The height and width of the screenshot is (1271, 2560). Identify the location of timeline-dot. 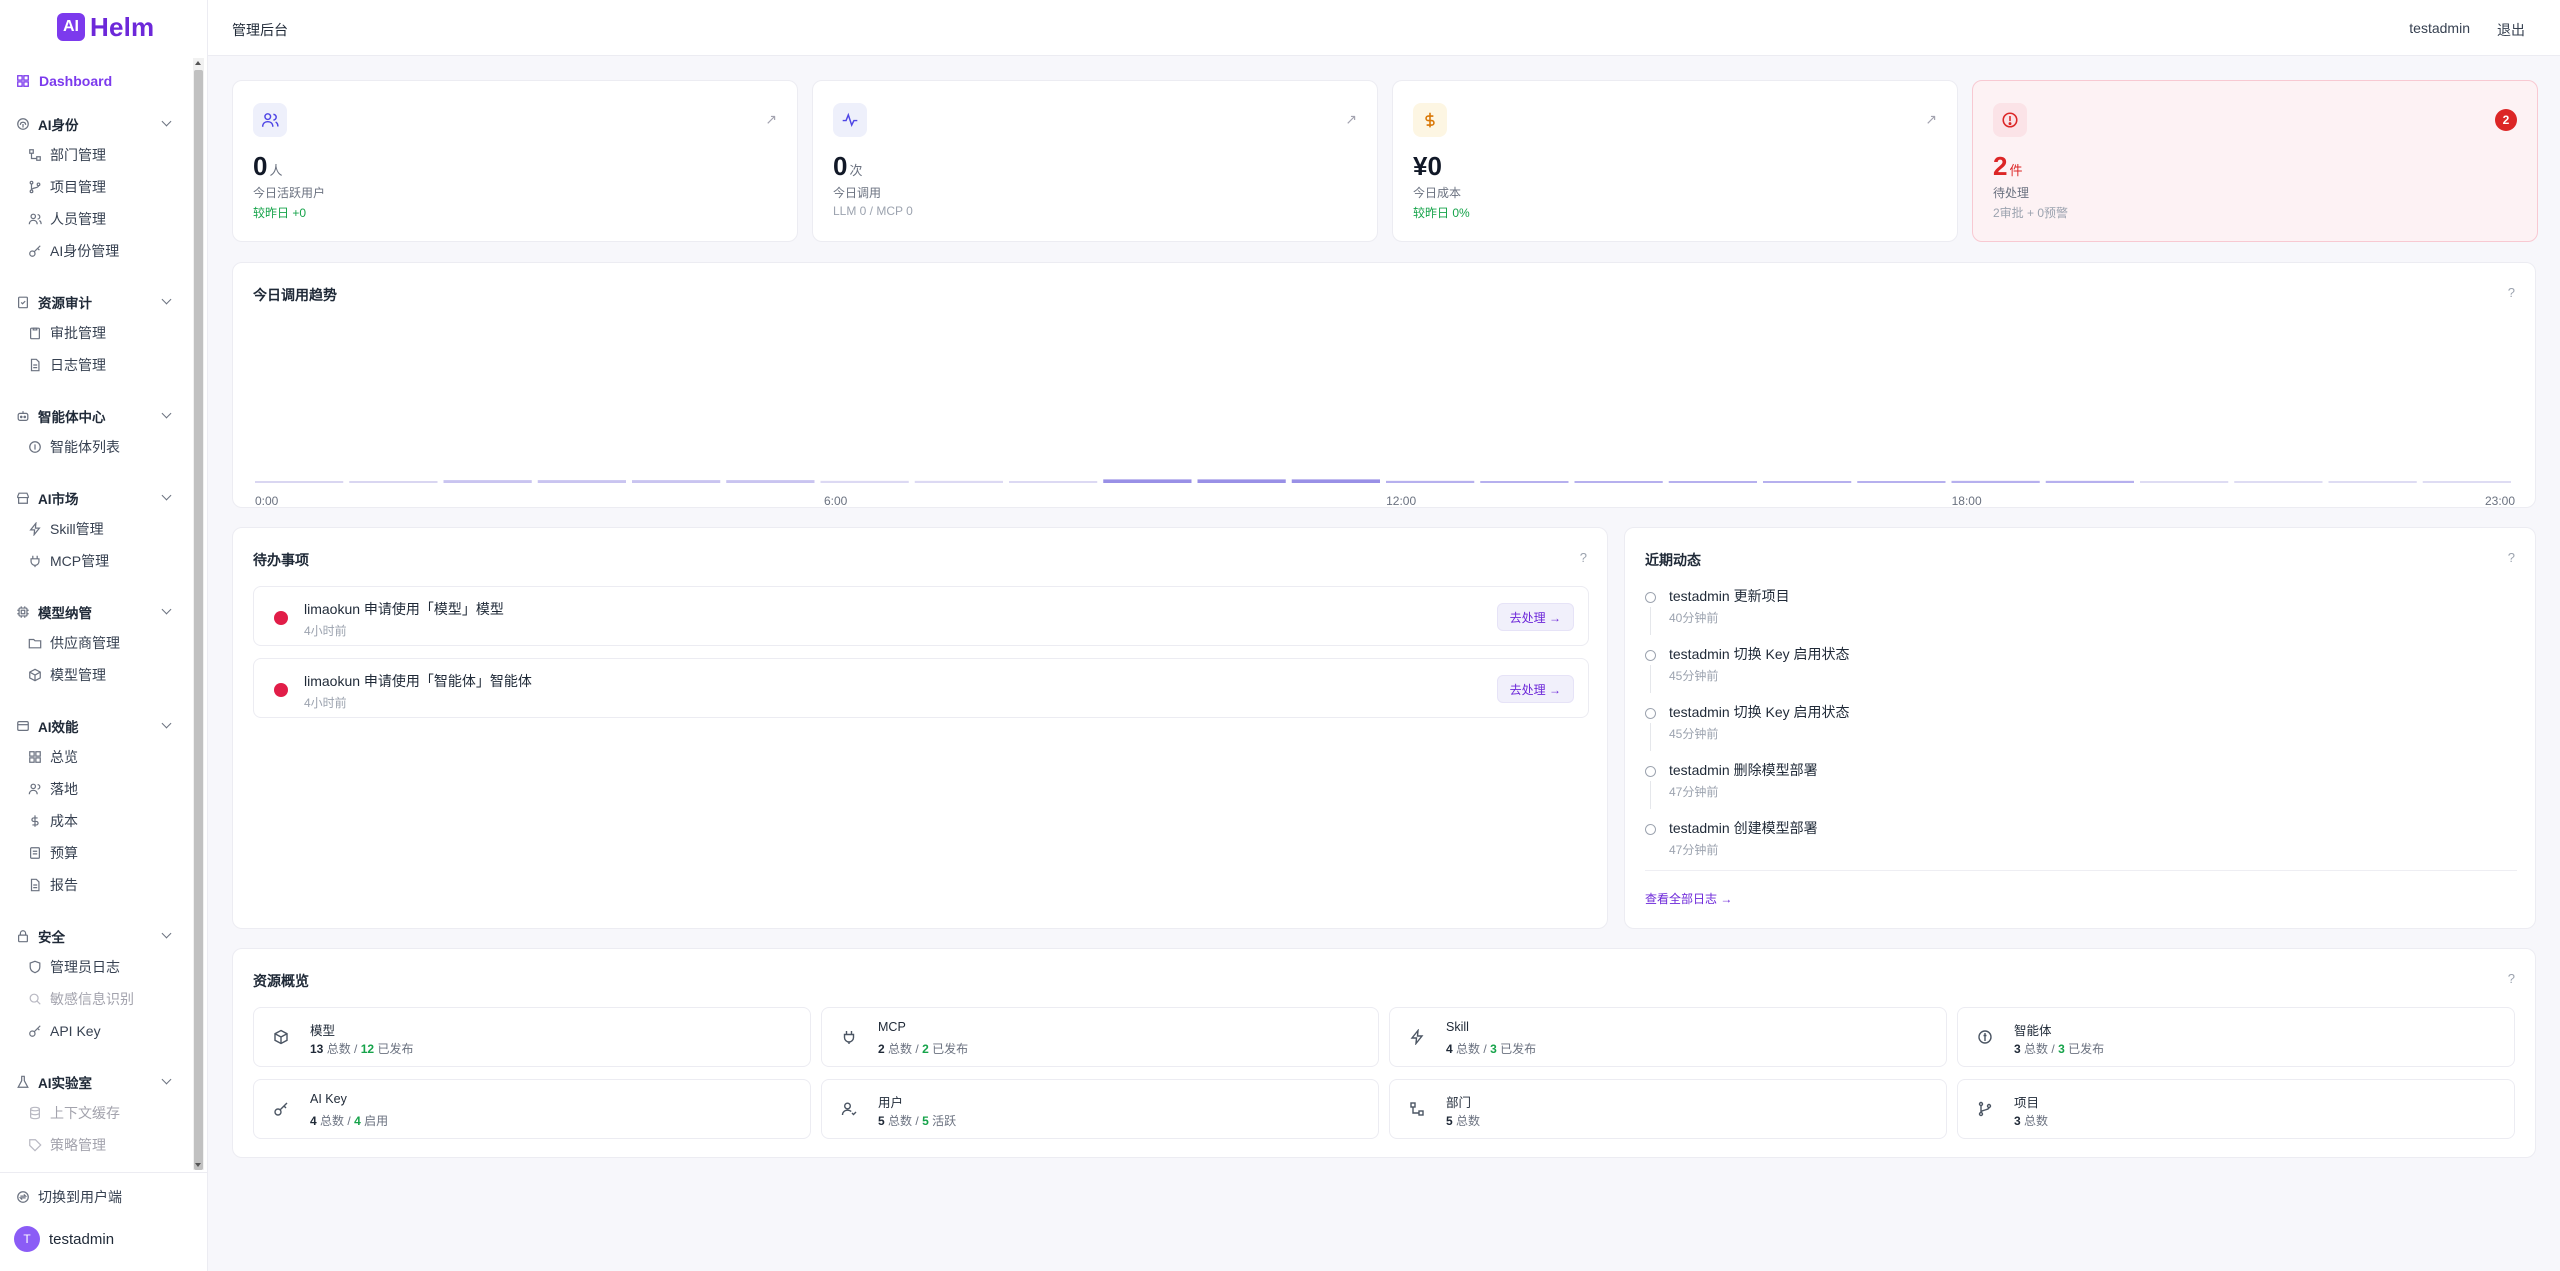
(1650, 655).